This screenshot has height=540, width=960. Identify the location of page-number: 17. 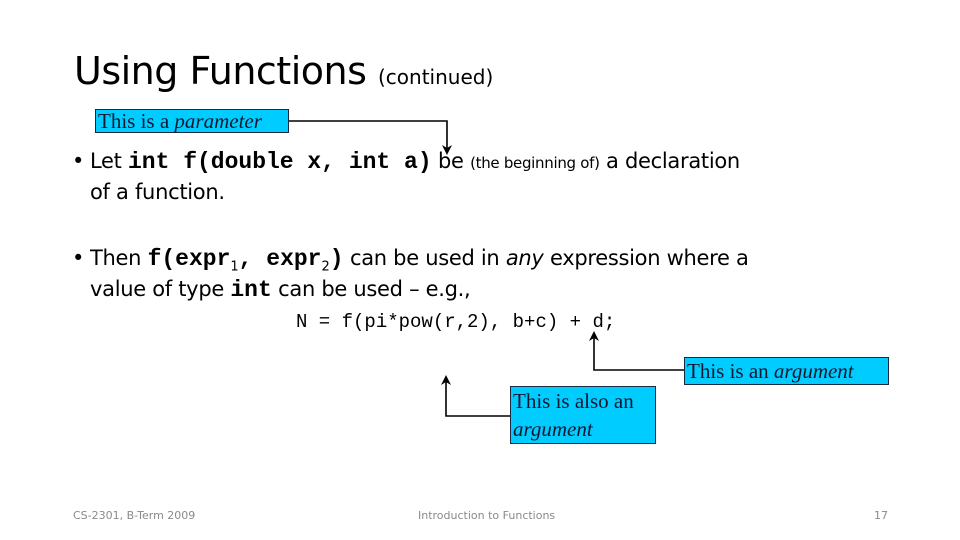
(881, 515).